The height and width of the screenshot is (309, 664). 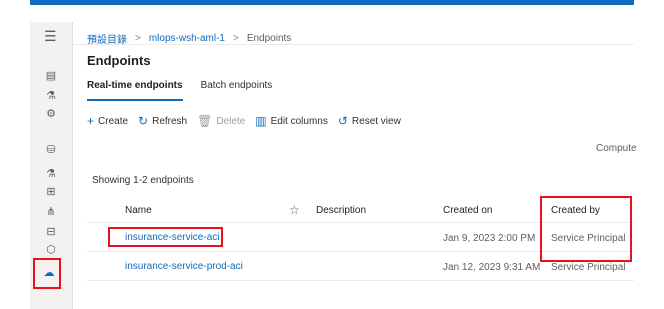 What do you see at coordinates (119, 60) in the screenshot?
I see `page-title: Endpoints` at bounding box center [119, 60].